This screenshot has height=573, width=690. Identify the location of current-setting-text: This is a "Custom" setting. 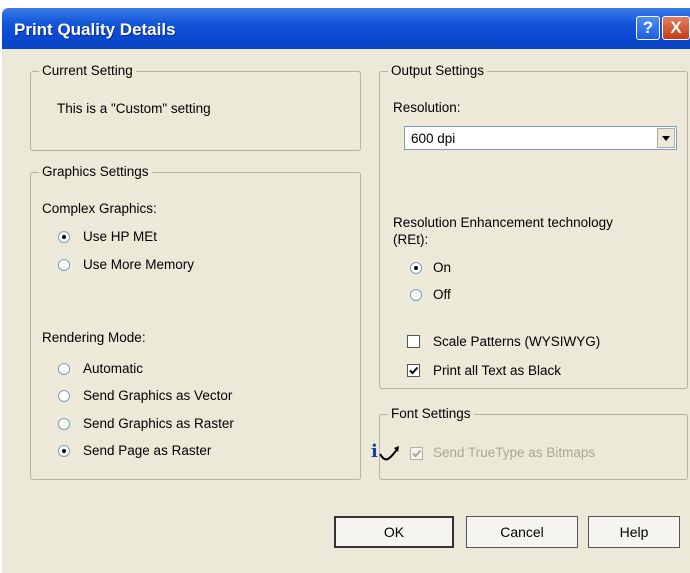
(134, 108).